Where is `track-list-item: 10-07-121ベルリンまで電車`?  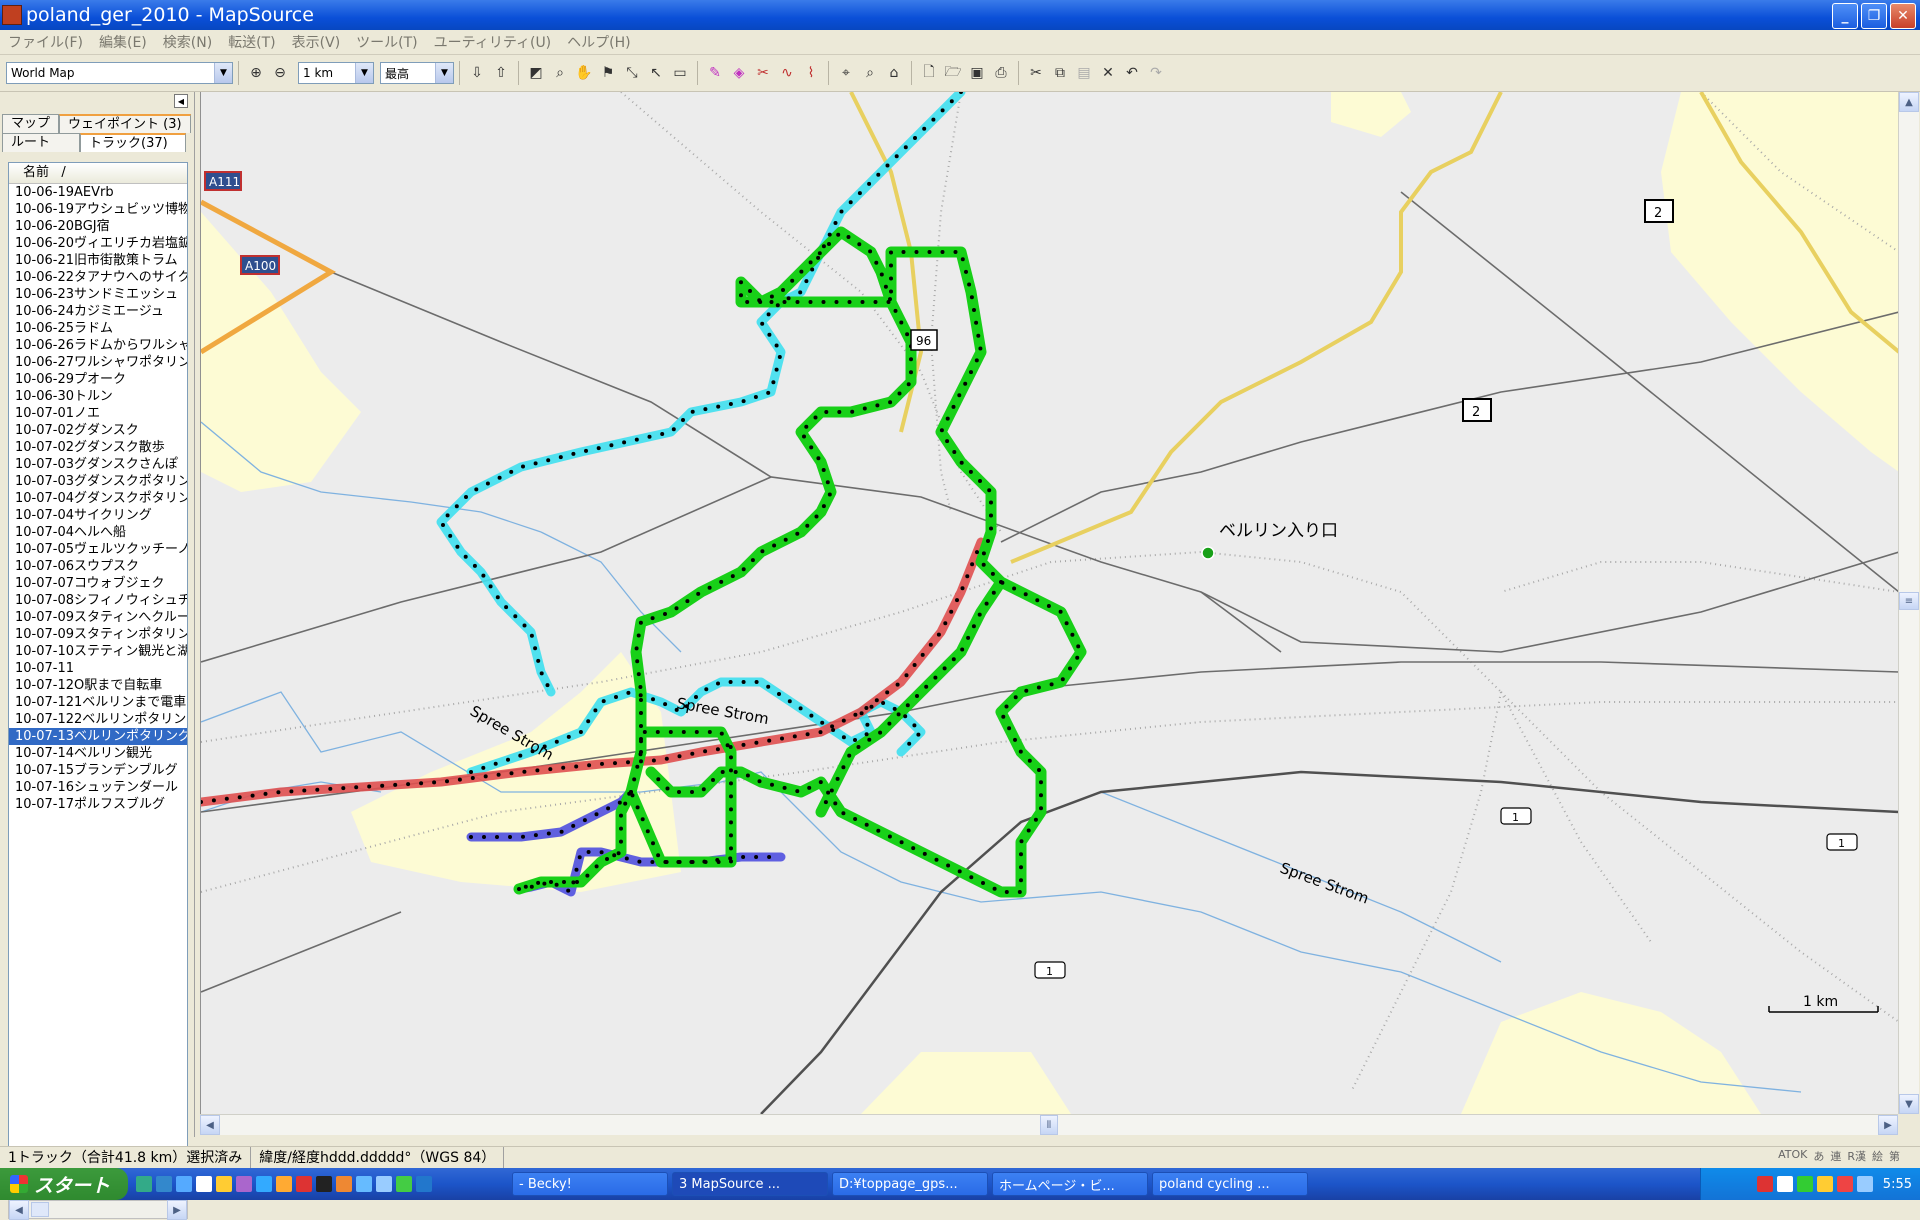 track-list-item: 10-07-121ベルリンまで電車 is located at coordinates (98, 702).